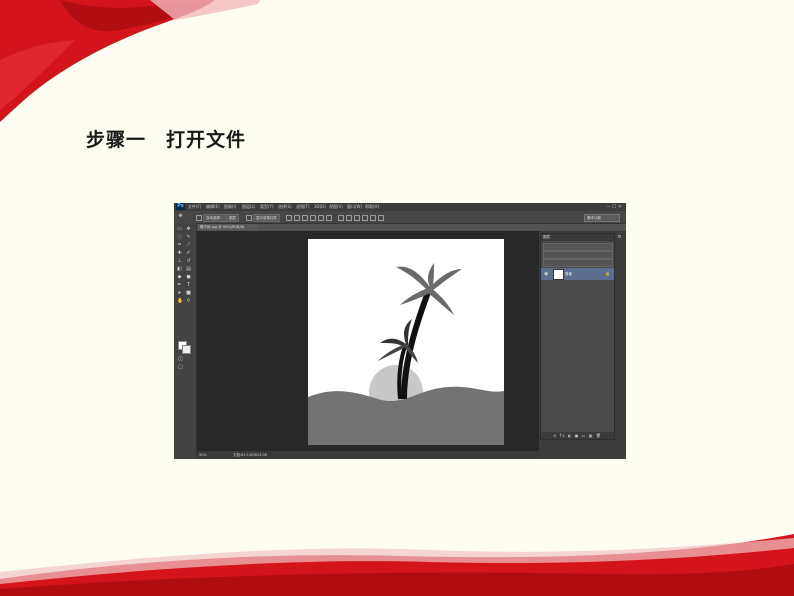  Describe the element at coordinates (619, 237) in the screenshot. I see `panel-menu-icon: ≡` at that location.